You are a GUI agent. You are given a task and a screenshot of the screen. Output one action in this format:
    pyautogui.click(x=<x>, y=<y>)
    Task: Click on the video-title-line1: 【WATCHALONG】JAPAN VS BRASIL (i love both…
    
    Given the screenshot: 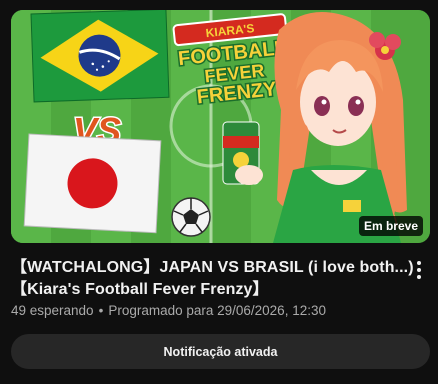 What is the action you would take?
    pyautogui.click(x=212, y=268)
    